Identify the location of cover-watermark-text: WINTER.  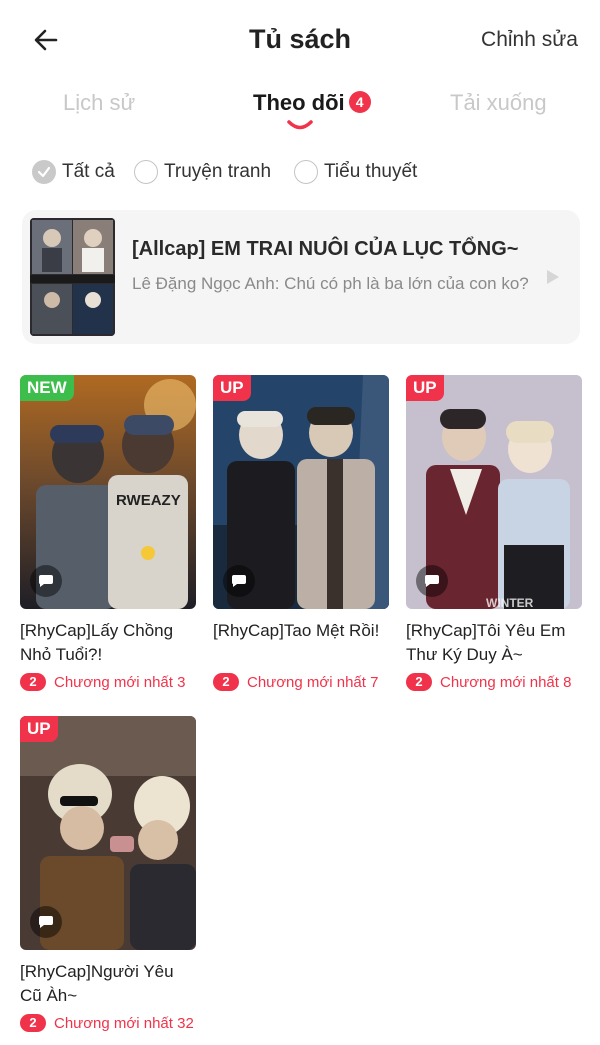
(510, 602).